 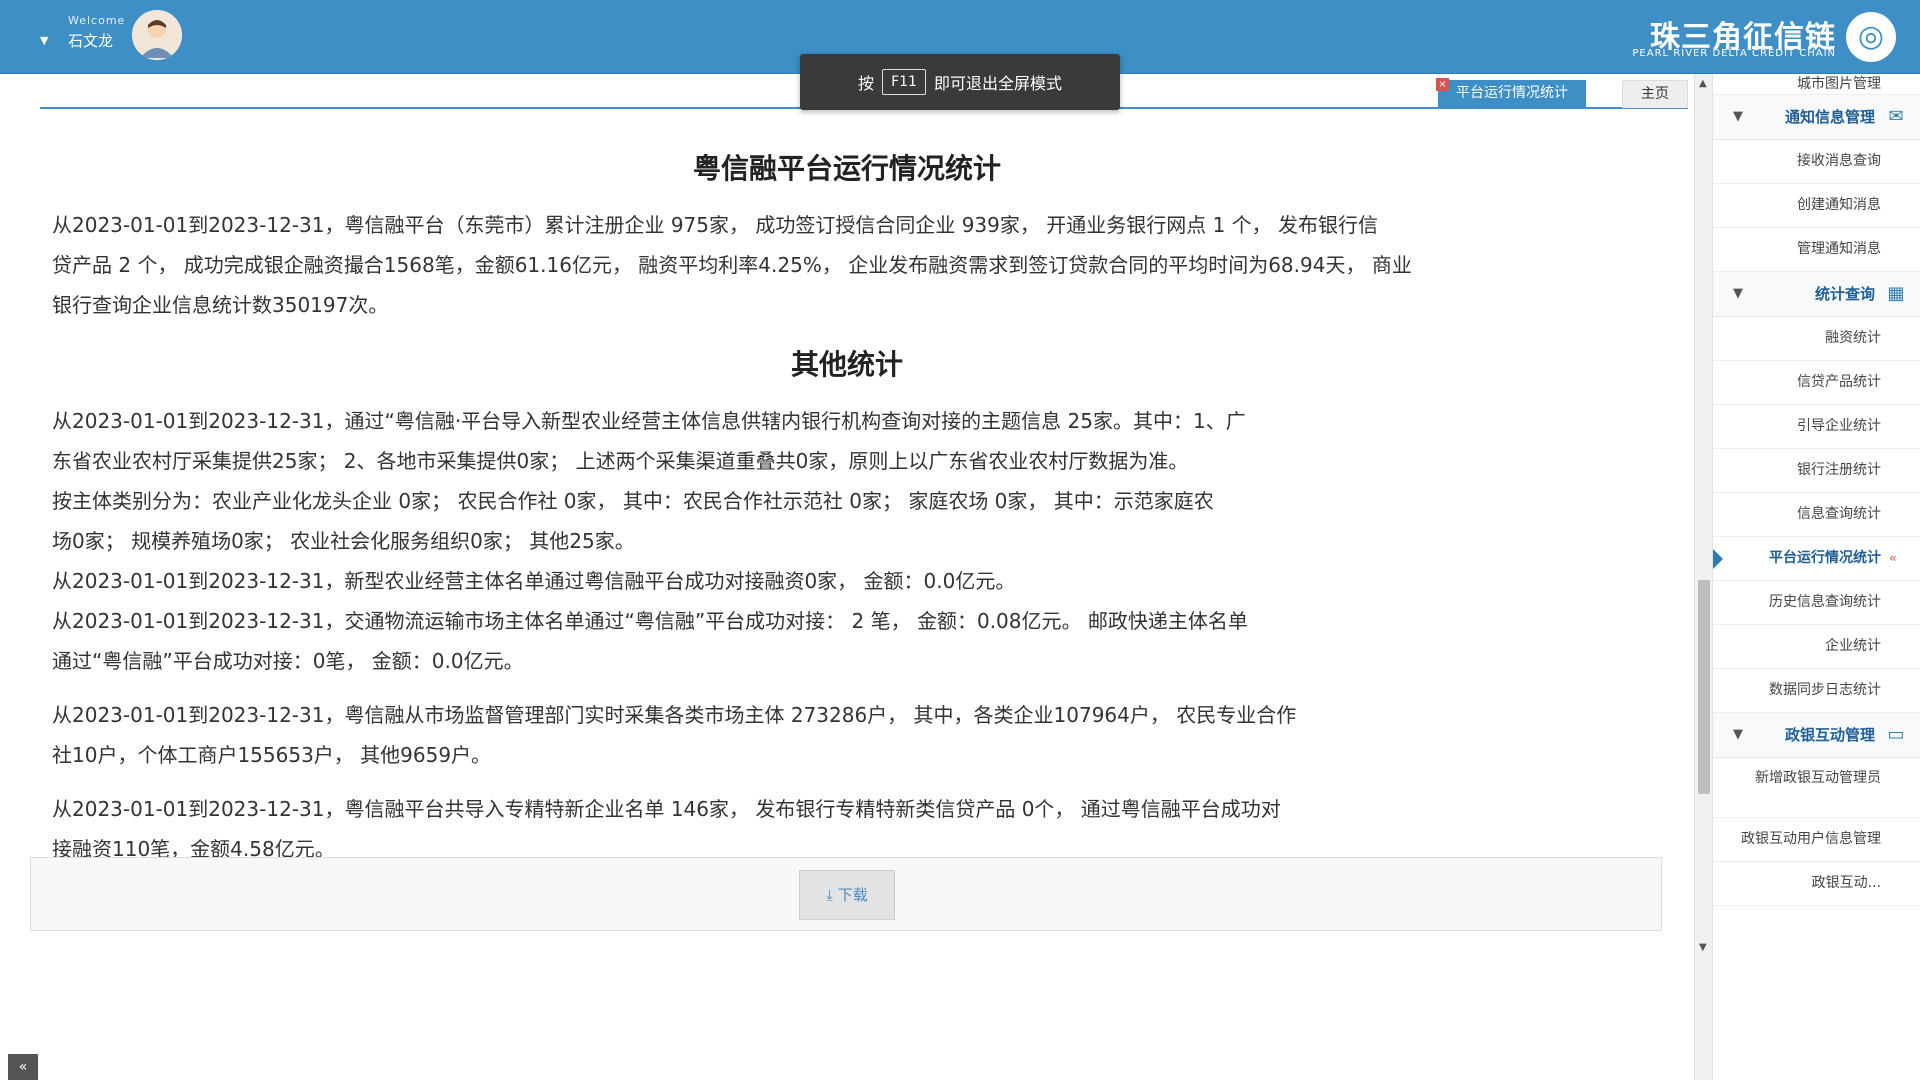 I want to click on sidebar-item-bank-register-stats: 银行注册统计, so click(x=1816, y=471).